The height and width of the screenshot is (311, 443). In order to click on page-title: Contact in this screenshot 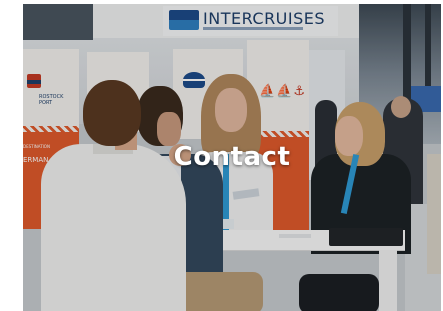, I will do `click(232, 157)`.